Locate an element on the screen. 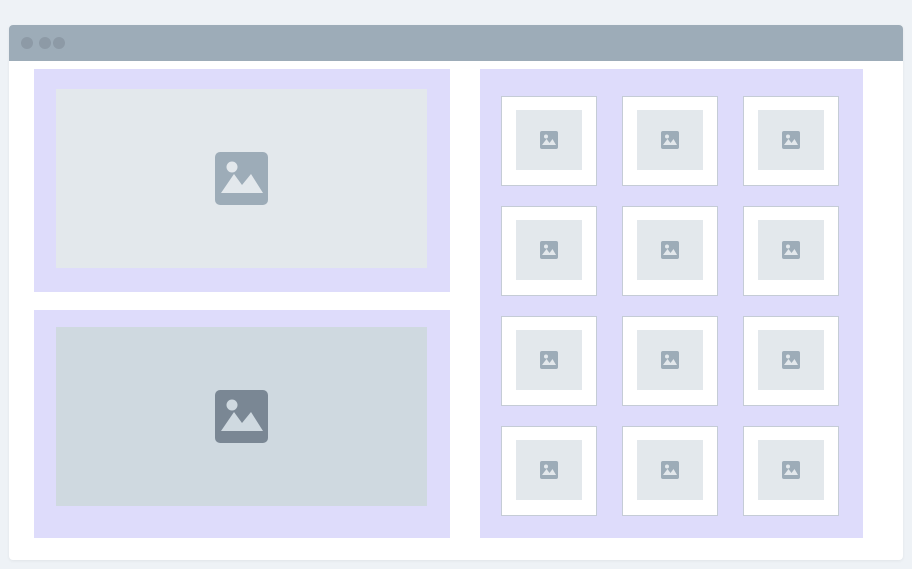  bottom-image-placeholder is located at coordinates (241, 416).